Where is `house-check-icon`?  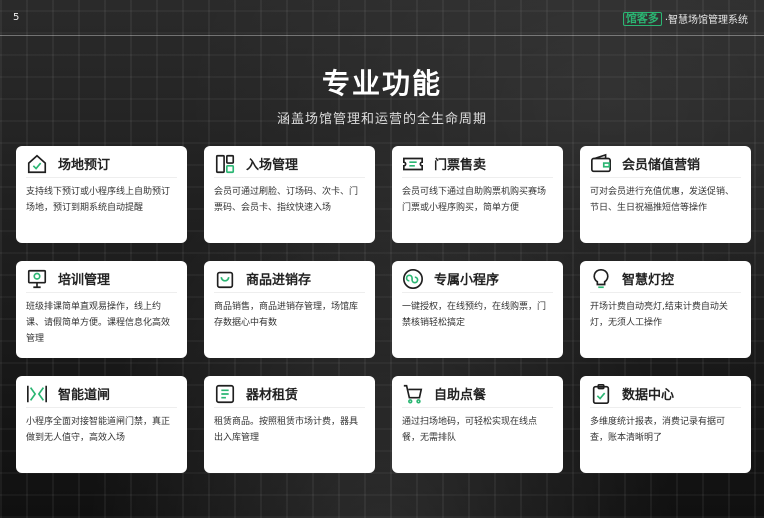
house-check-icon is located at coordinates (37, 164).